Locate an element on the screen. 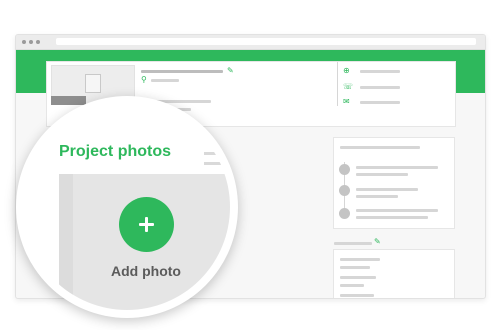 The width and height of the screenshot is (500, 330). address-bar is located at coordinates (266, 41).